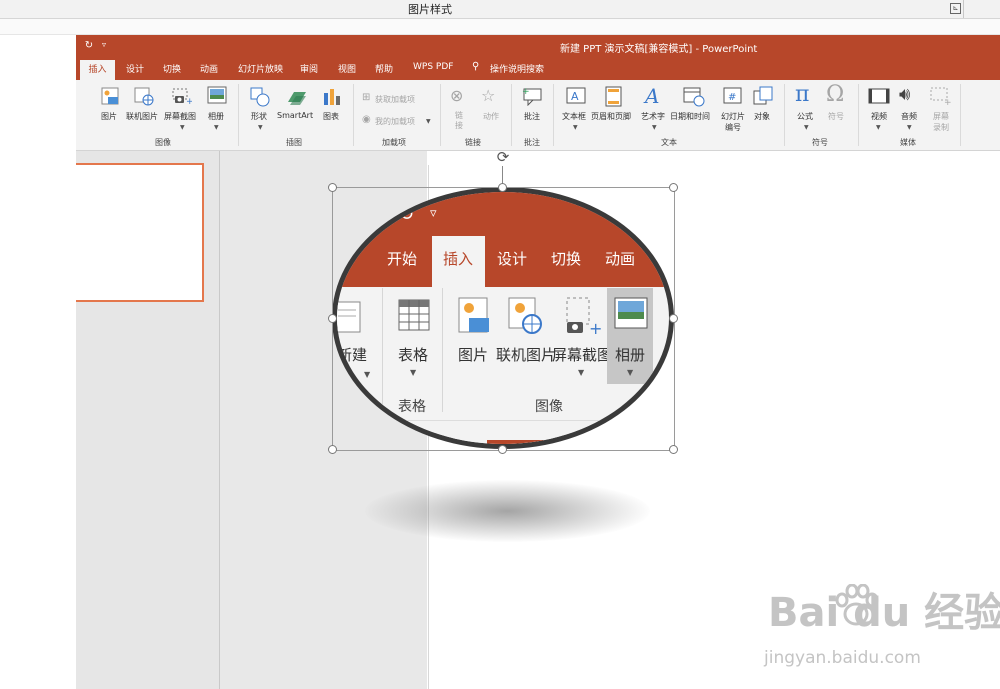 This screenshot has width=1000, height=689. What do you see at coordinates (836, 116) in the screenshot?
I see `symbol-button: 符号` at bounding box center [836, 116].